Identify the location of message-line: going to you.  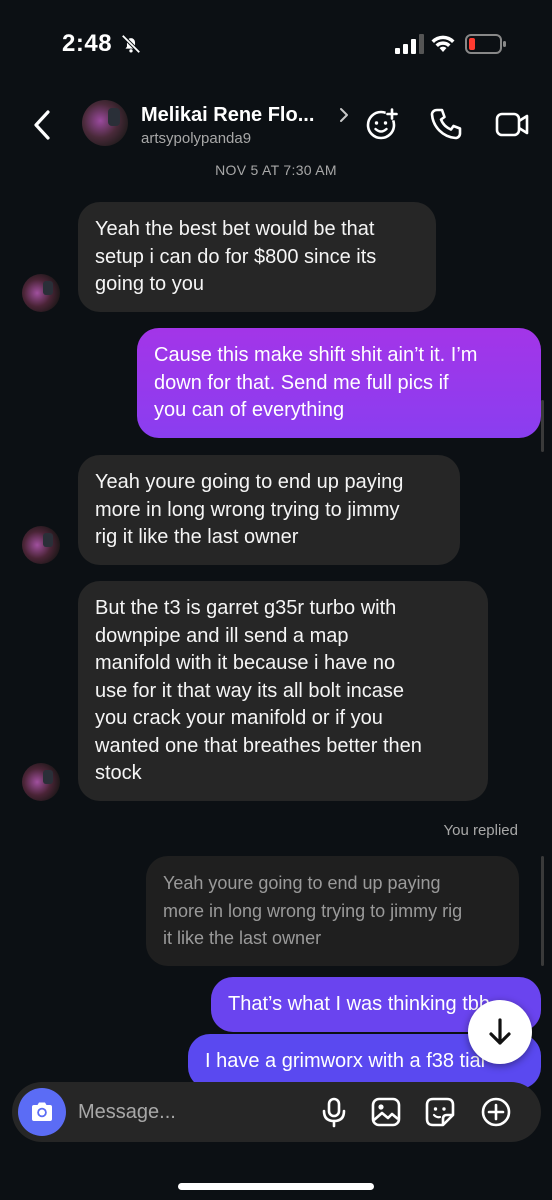
(149, 284).